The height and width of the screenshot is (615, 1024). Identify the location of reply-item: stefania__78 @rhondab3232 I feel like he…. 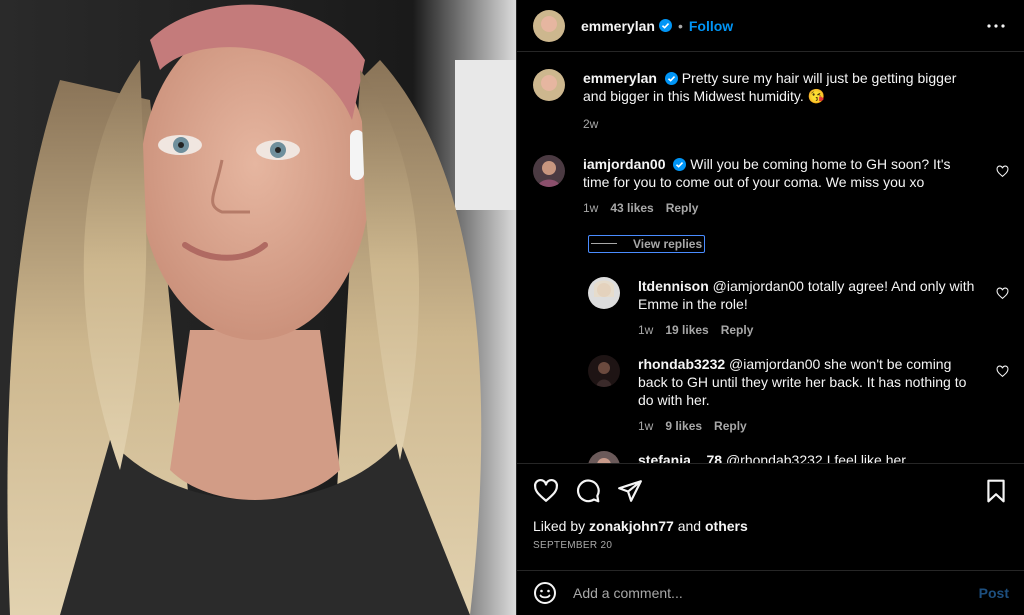
(798, 457).